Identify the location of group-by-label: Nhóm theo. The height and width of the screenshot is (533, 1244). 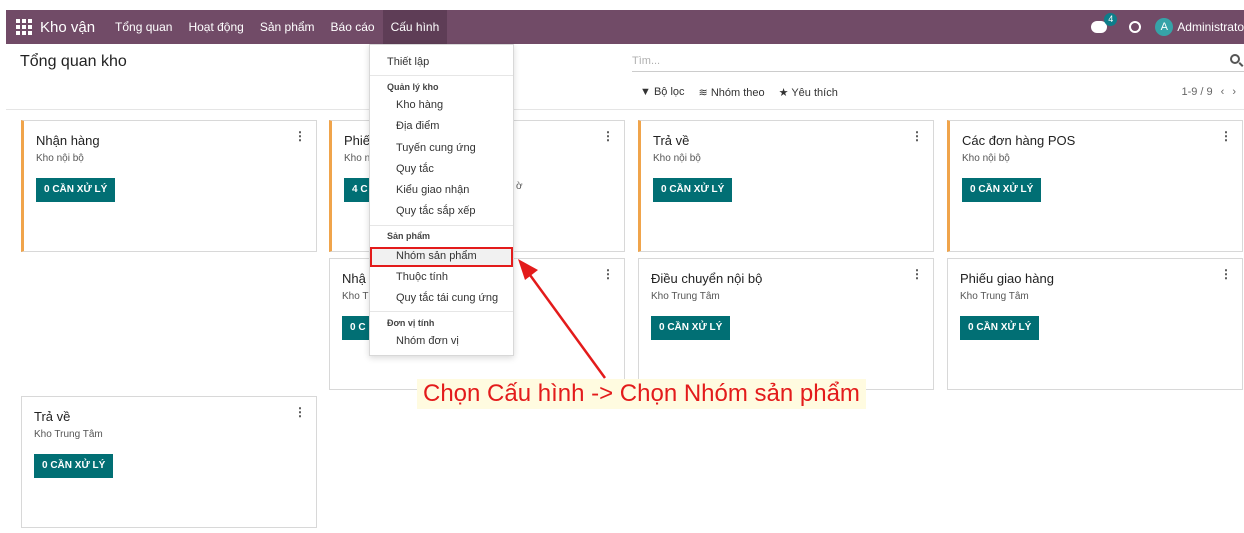
(737, 93).